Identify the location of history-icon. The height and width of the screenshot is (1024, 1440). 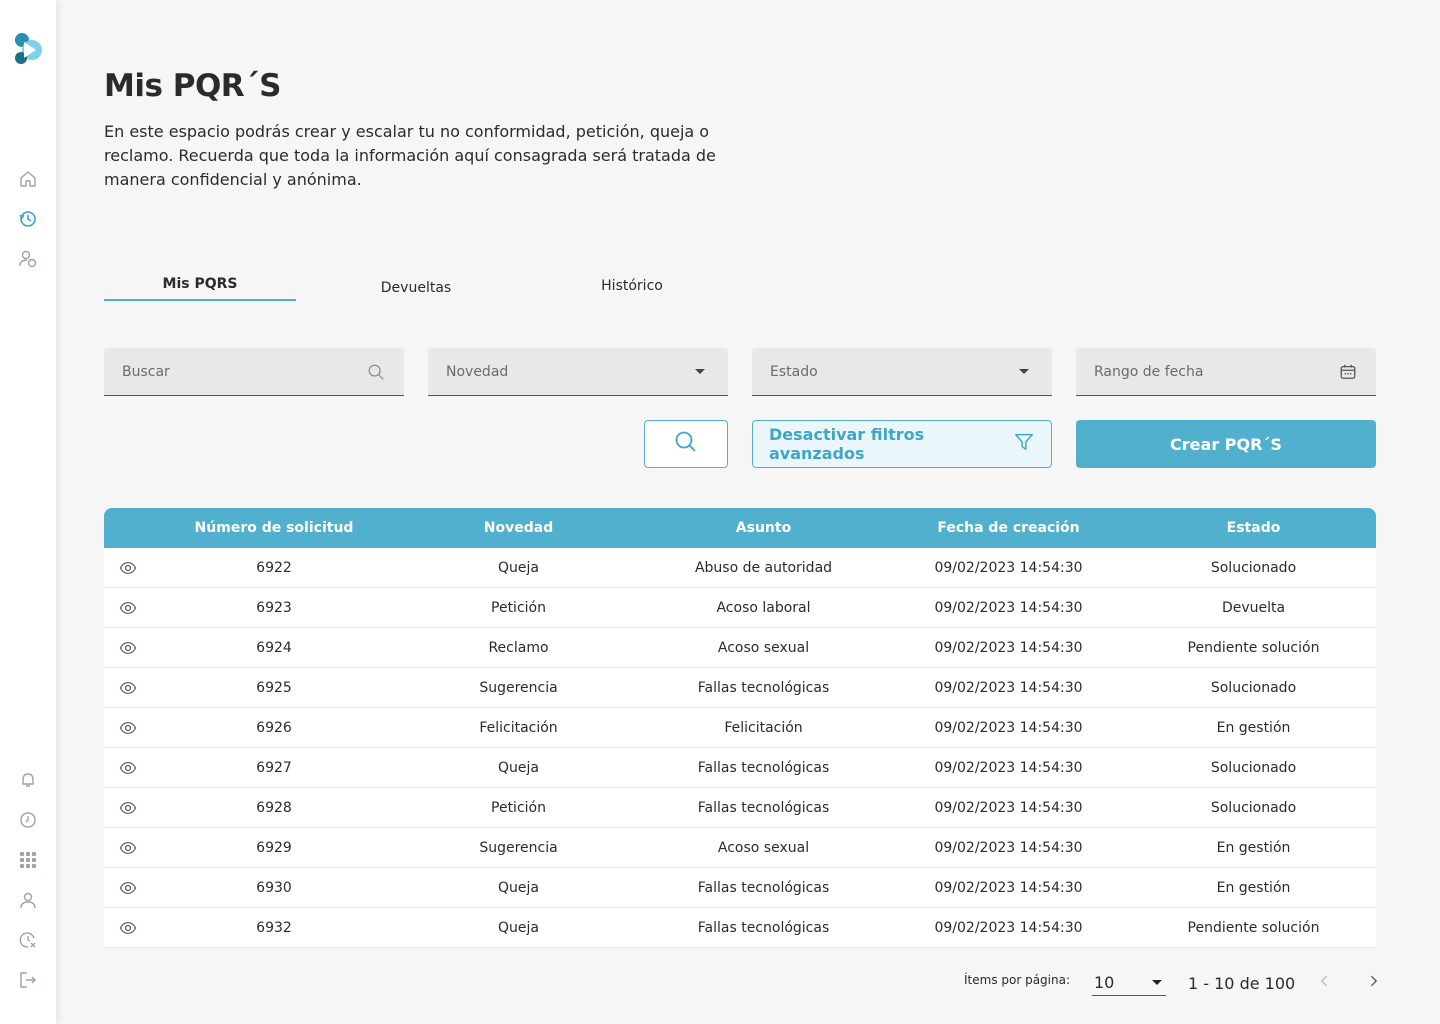
(28, 219).